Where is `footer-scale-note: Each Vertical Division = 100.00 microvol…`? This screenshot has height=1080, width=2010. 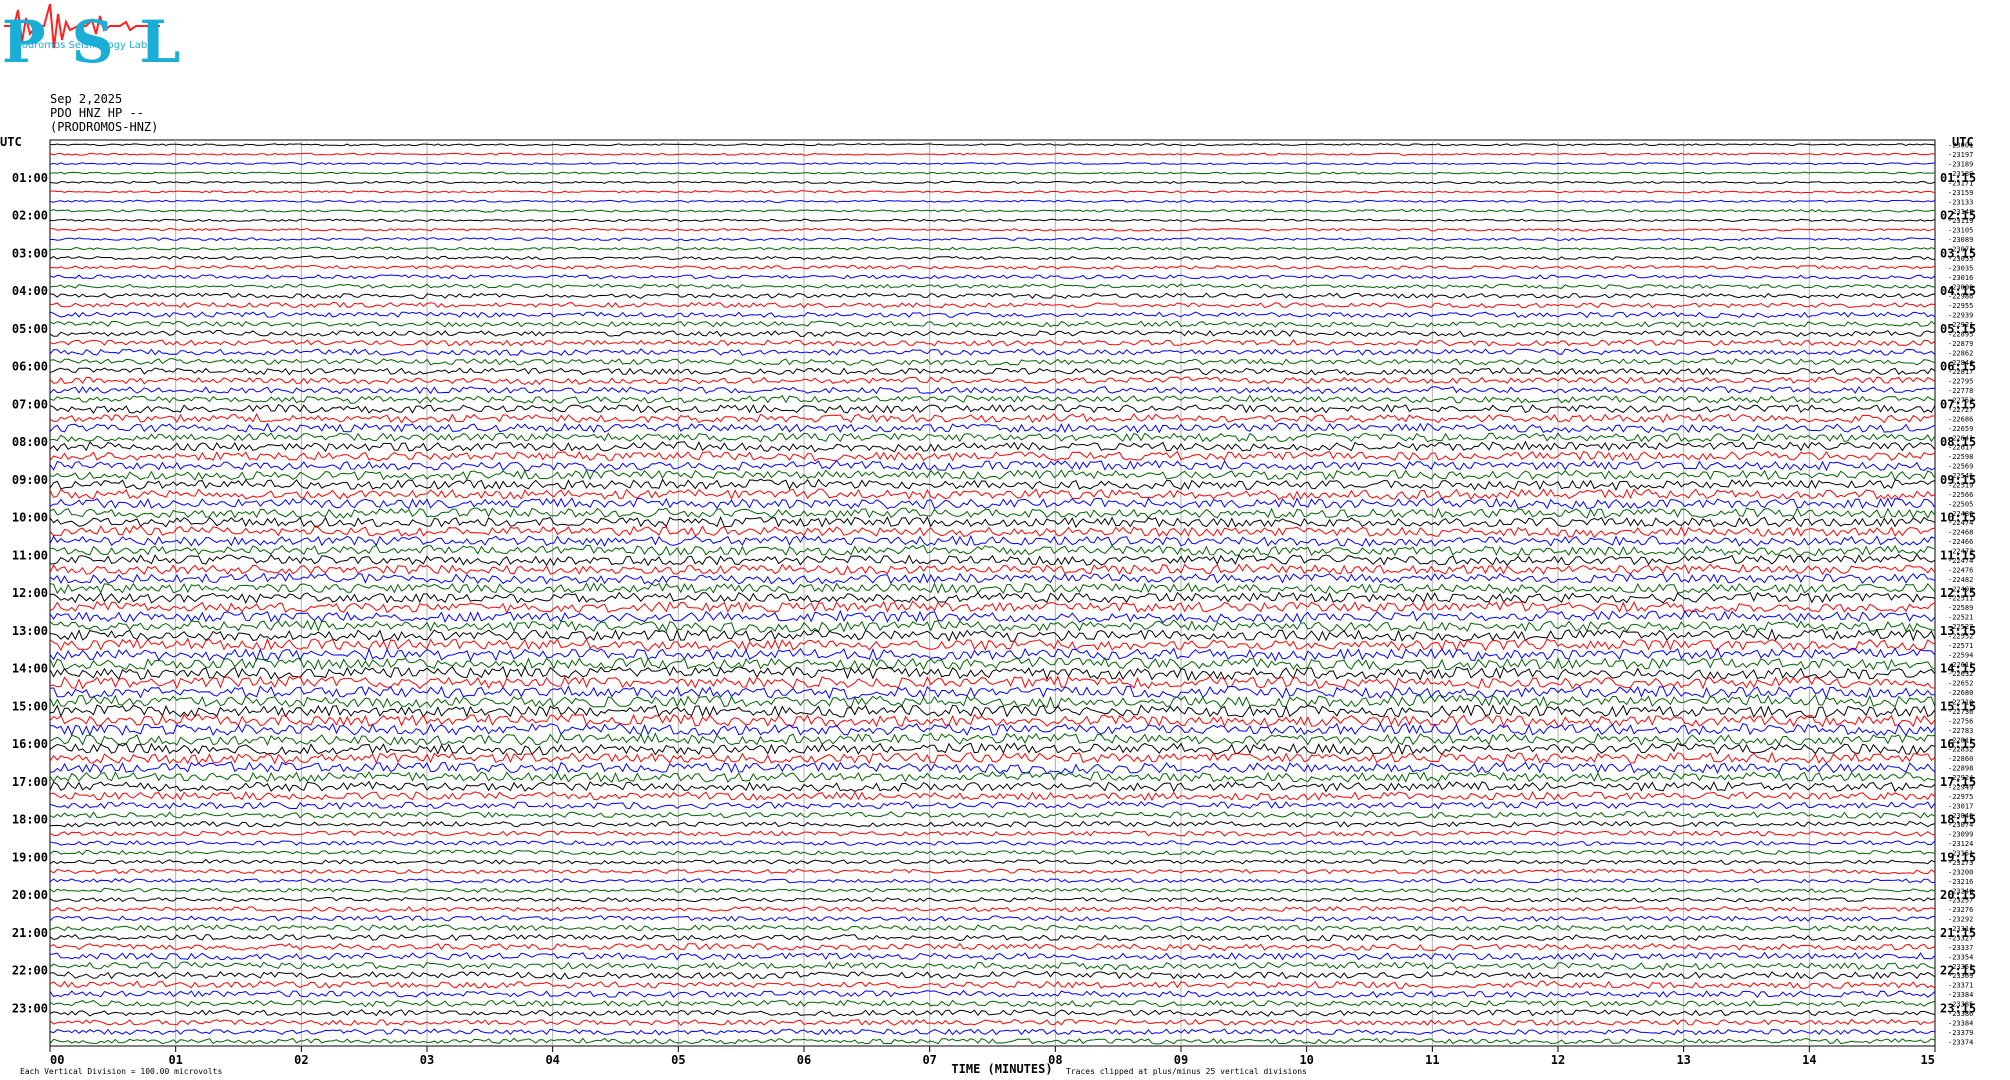 footer-scale-note: Each Vertical Division = 100.00 microvol… is located at coordinates (121, 1071).